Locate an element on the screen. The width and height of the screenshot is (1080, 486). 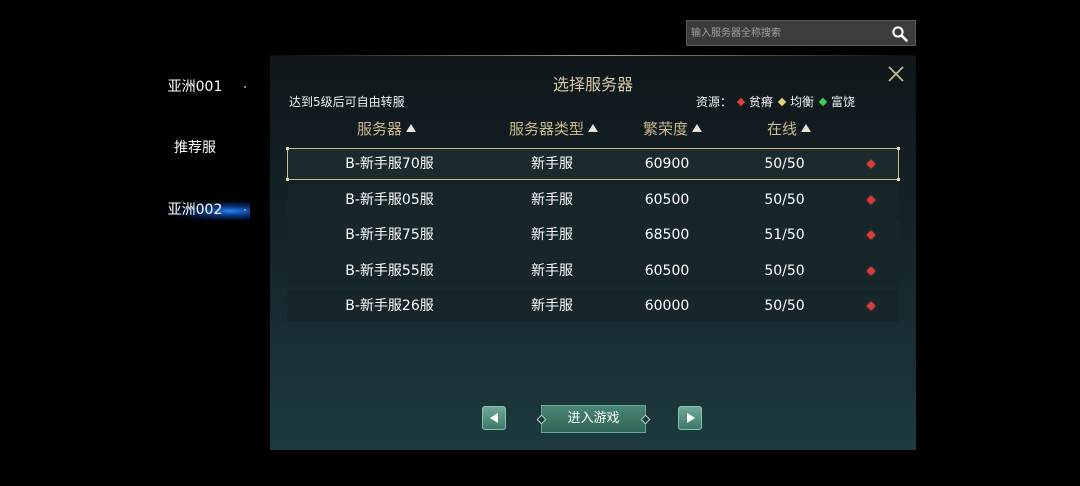
enter-game-label: 进入游戏 is located at coordinates (593, 418).